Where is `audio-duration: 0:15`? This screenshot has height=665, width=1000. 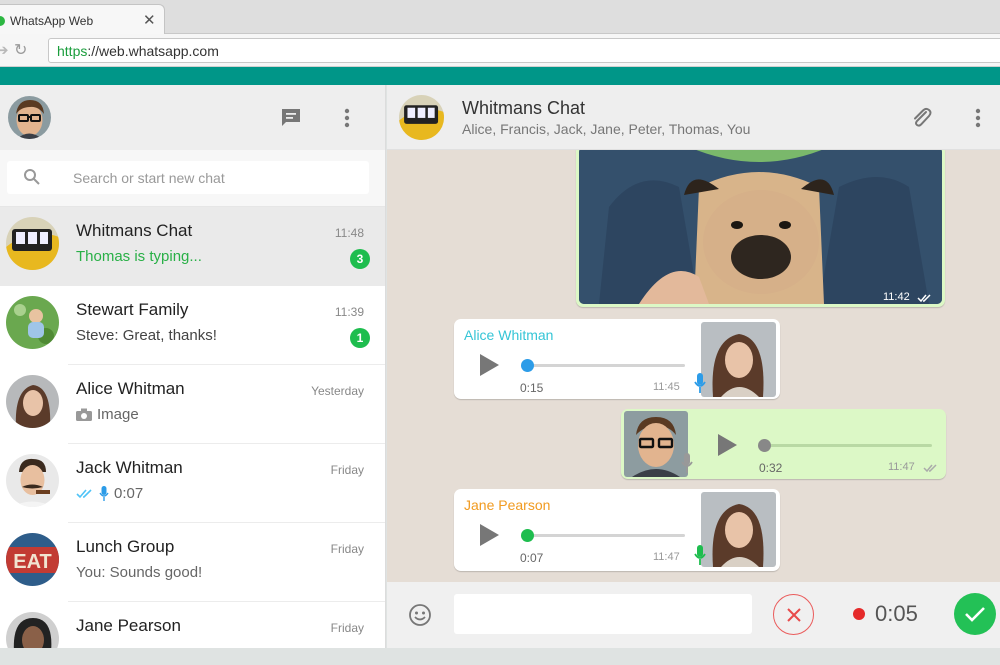 audio-duration: 0:15 is located at coordinates (532, 388).